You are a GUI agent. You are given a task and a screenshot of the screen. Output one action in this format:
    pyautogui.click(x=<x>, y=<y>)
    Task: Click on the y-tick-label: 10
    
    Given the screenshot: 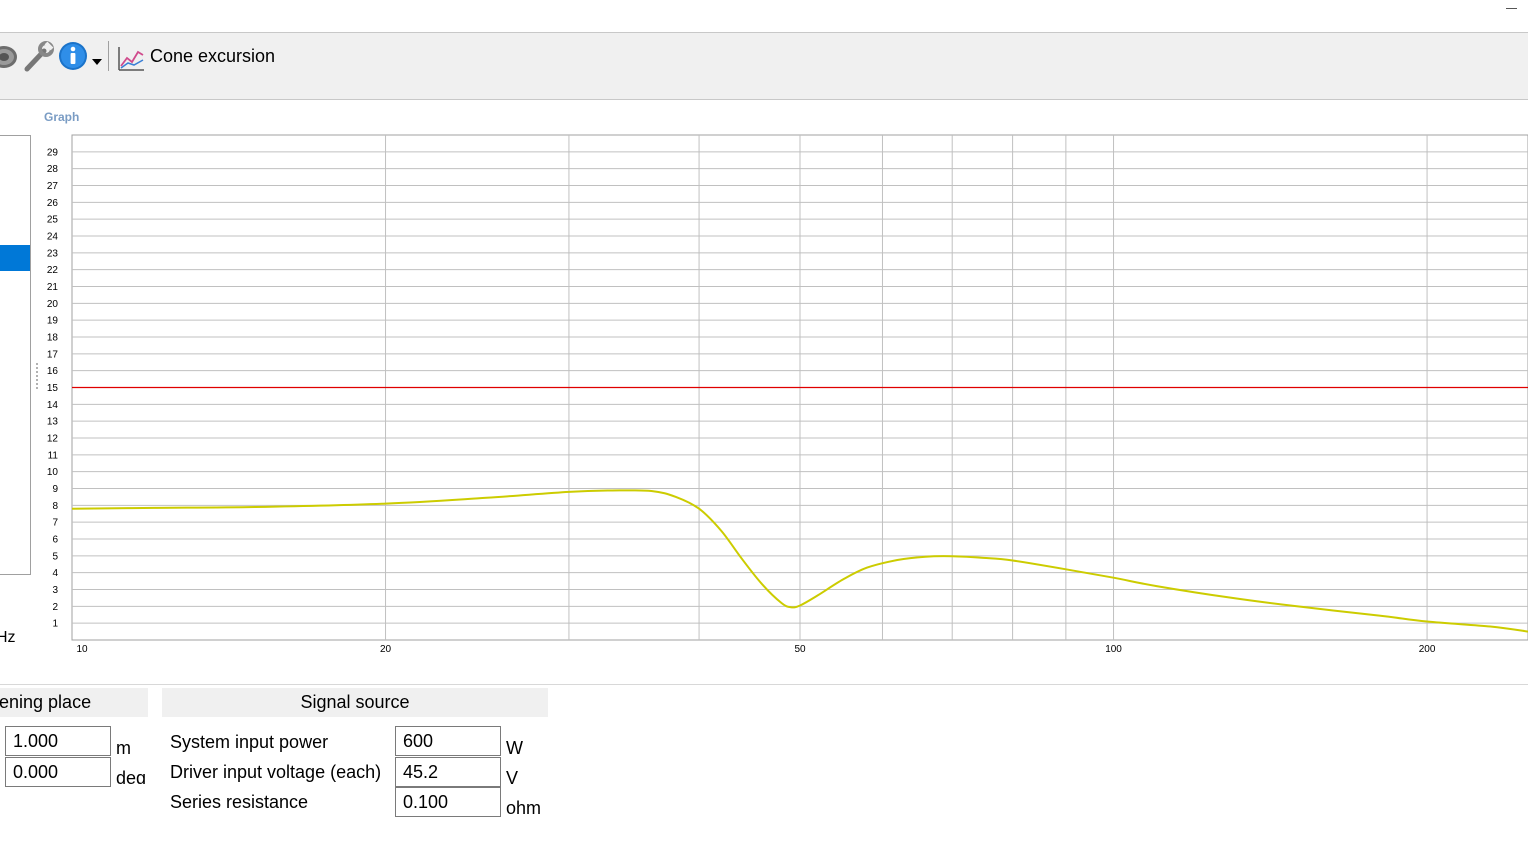 What is the action you would take?
    pyautogui.click(x=53, y=472)
    